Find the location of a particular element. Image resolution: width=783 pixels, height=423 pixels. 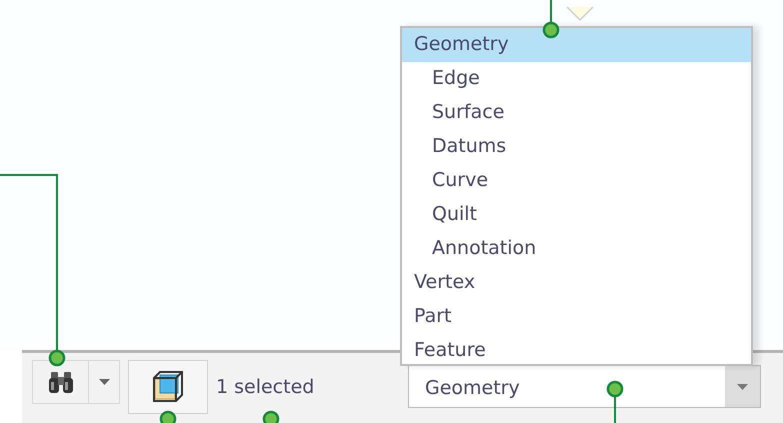

list-item: Quilt is located at coordinates (576, 215).